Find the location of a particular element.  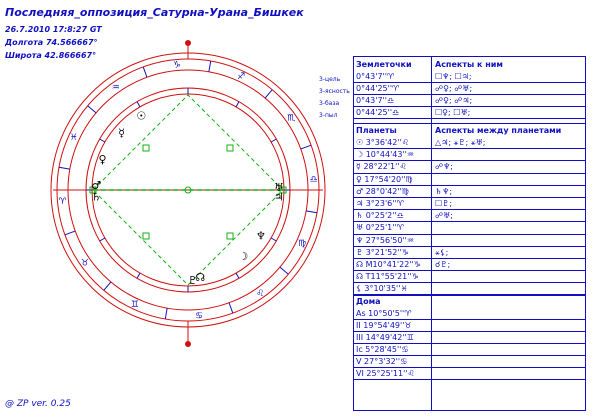

house-position: VI 25°25'11''♌ is located at coordinates (385, 373).